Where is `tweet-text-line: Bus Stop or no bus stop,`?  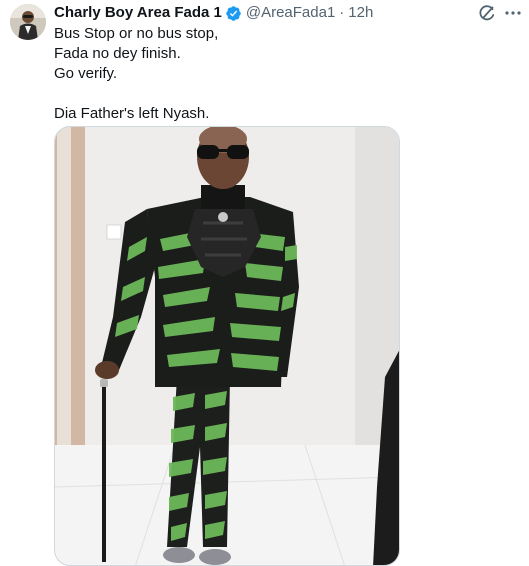
tweet-text-line: Bus Stop or no bus stop, is located at coordinates (136, 33).